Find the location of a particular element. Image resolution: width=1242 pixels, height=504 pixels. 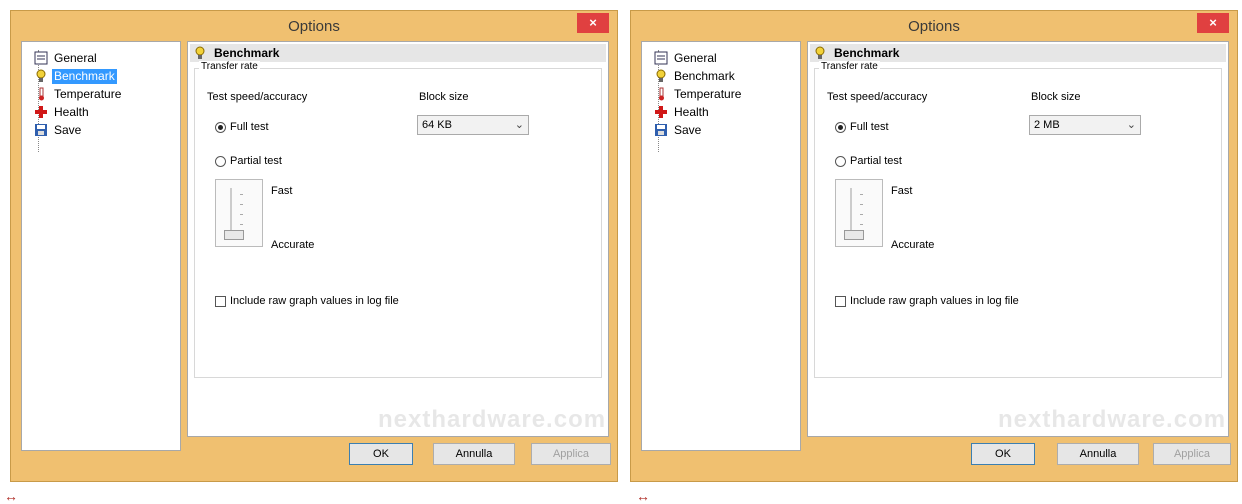

partial-test-label: Partial test is located at coordinates (876, 161).